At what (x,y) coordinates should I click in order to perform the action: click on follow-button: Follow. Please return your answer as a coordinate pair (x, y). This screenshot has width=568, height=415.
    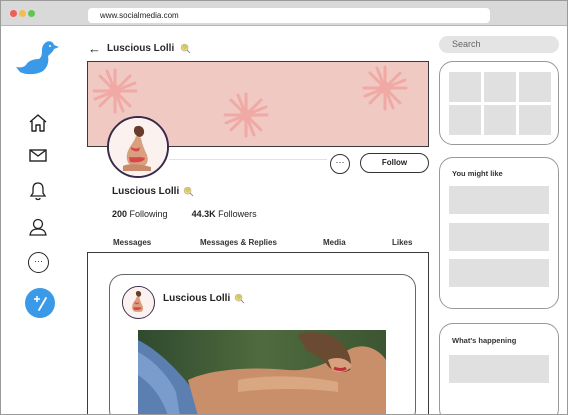
    Looking at the image, I should click on (394, 163).